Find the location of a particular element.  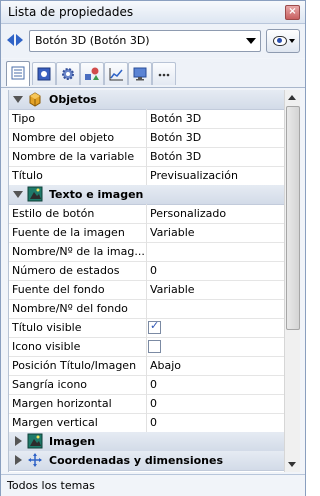

monitor-icon is located at coordinates (140, 74).